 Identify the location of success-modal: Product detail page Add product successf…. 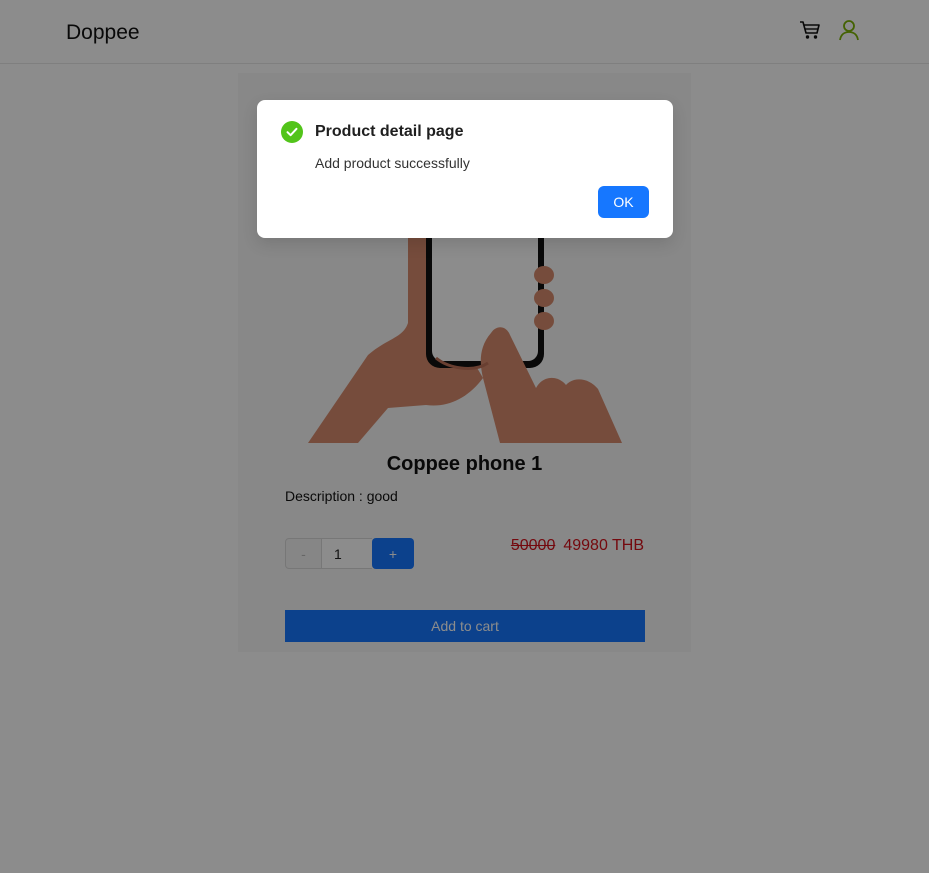
(465, 169).